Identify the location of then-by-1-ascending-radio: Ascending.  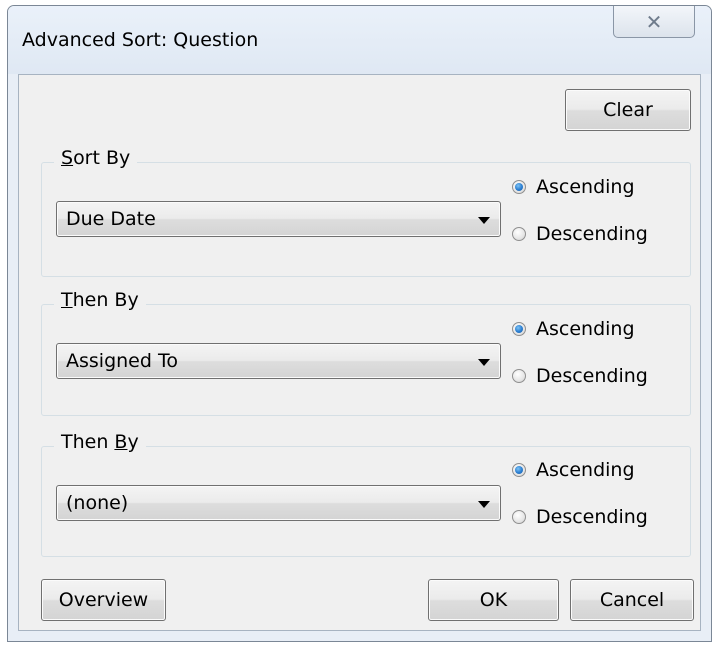
(573, 329).